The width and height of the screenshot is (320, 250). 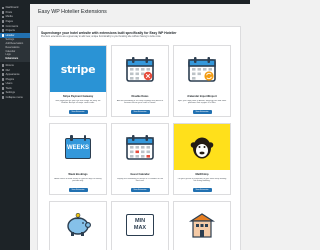 What do you see at coordinates (3, 74) in the screenshot?
I see `appearance-icon` at bounding box center [3, 74].